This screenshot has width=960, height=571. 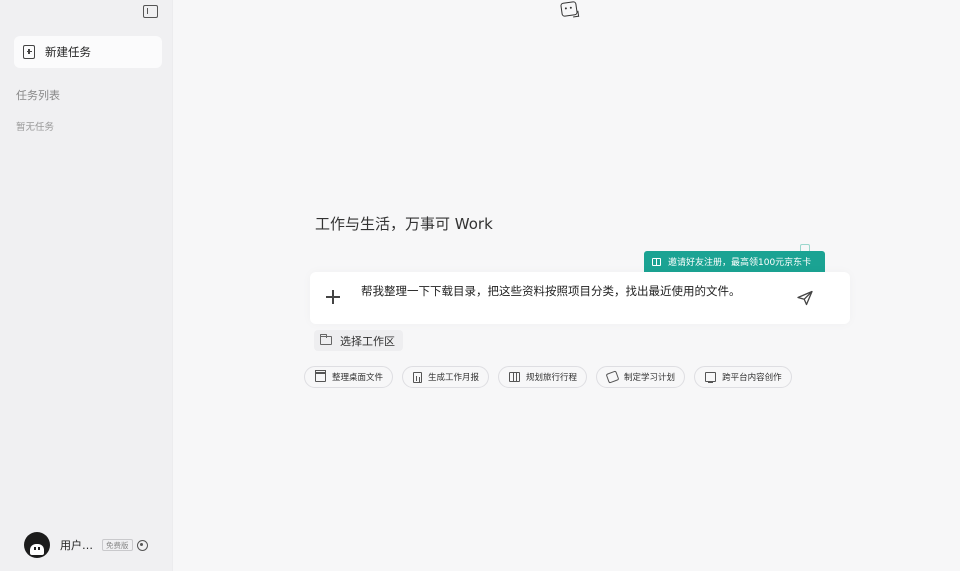 What do you see at coordinates (35, 127) in the screenshot?
I see `task-list-empty-text: 暂无任务` at bounding box center [35, 127].